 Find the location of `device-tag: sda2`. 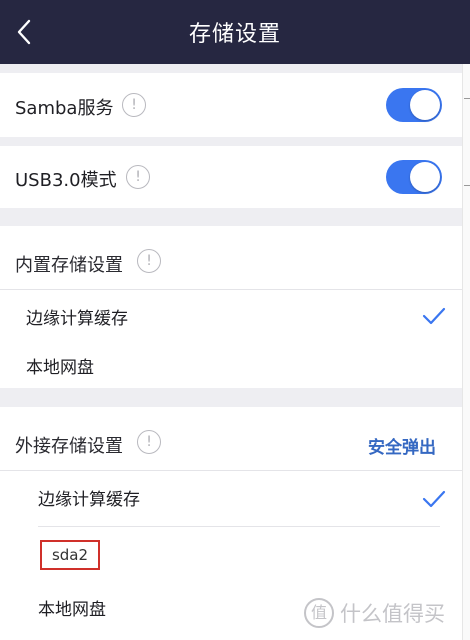

device-tag: sda2 is located at coordinates (70, 555).